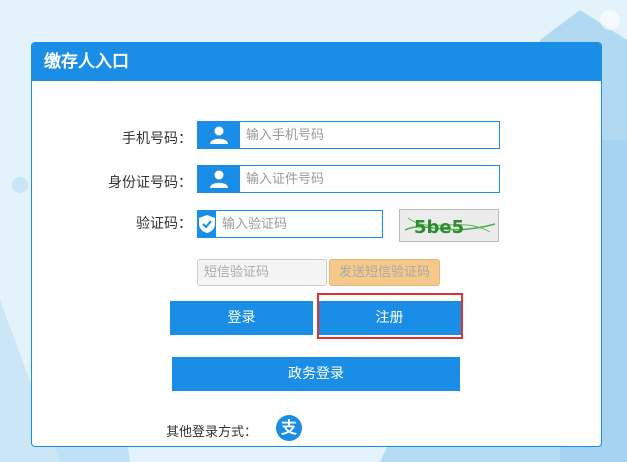 The width and height of the screenshot is (627, 462). What do you see at coordinates (164, 224) in the screenshot?
I see `captcha-label: 验证码：` at bounding box center [164, 224].